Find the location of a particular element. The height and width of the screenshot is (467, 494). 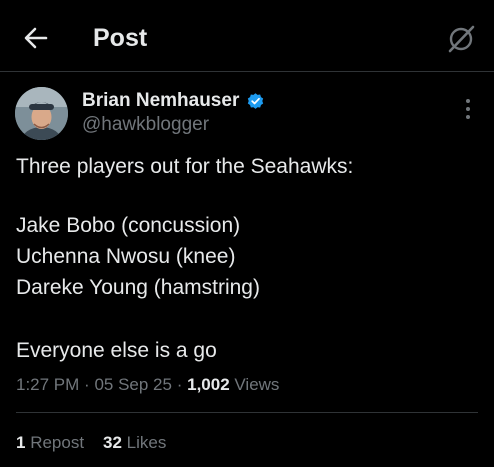

more-options-button is located at coordinates (468, 109).